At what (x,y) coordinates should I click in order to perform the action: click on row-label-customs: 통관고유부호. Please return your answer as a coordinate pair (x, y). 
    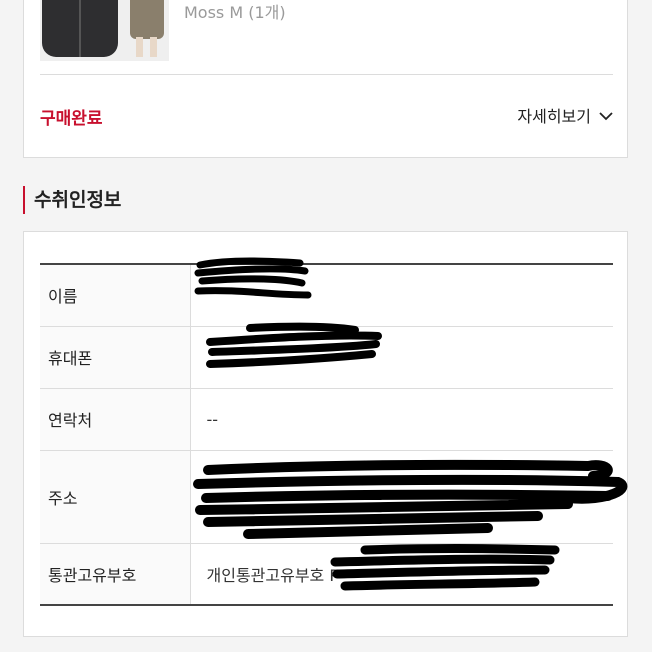
    Looking at the image, I should click on (115, 574).